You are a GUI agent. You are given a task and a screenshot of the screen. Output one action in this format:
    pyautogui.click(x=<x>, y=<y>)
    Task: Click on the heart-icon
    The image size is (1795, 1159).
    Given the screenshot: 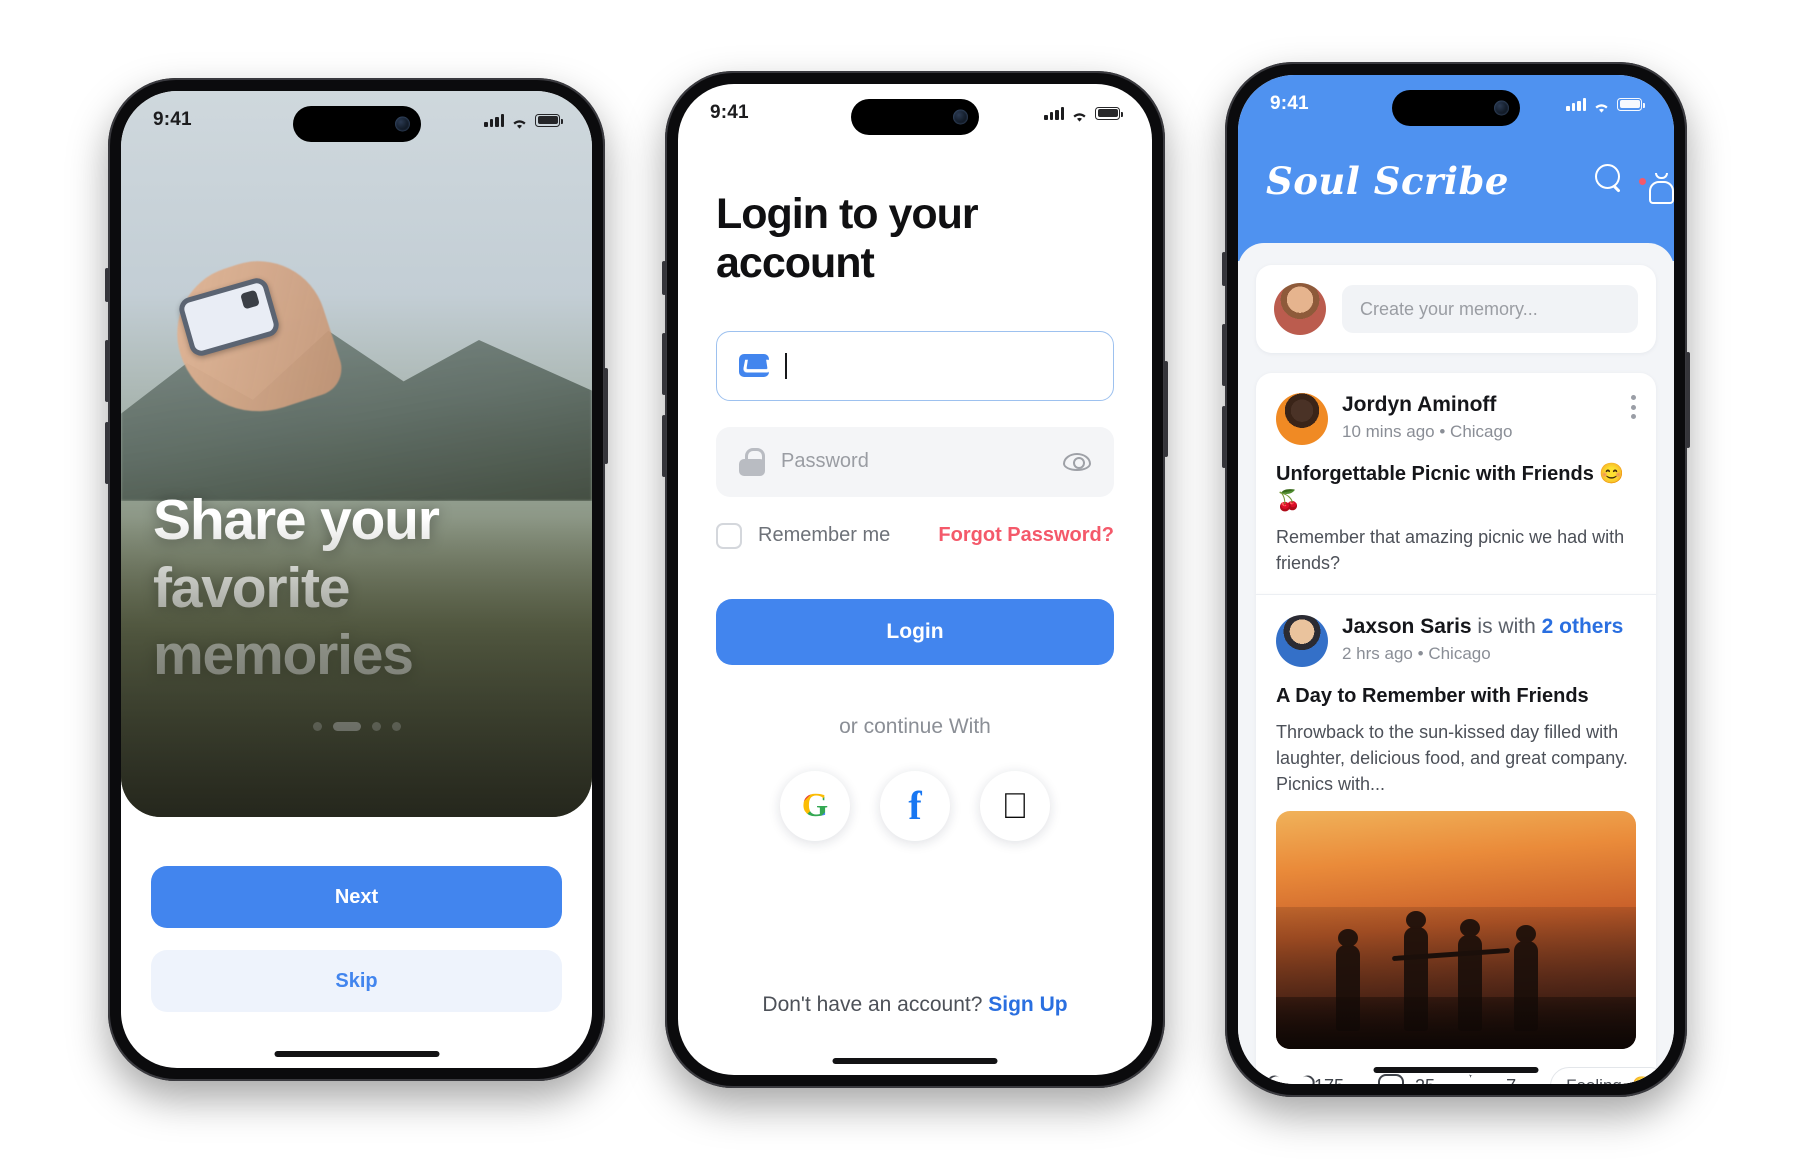 What is the action you would take?
    pyautogui.click(x=1290, y=1079)
    